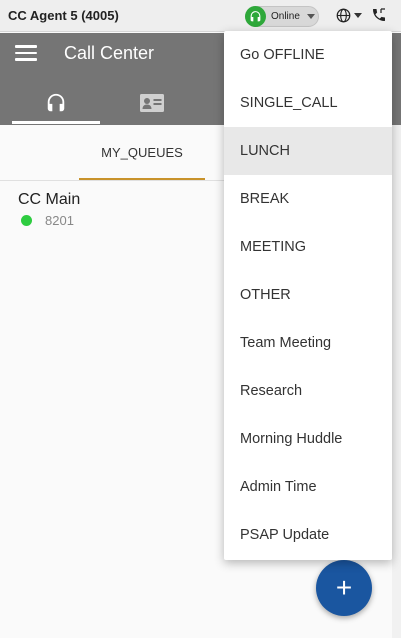 This screenshot has height=638, width=401. Describe the element at coordinates (63, 15) in the screenshot. I see `agent-name: CC Agent 5 (4005)` at that location.